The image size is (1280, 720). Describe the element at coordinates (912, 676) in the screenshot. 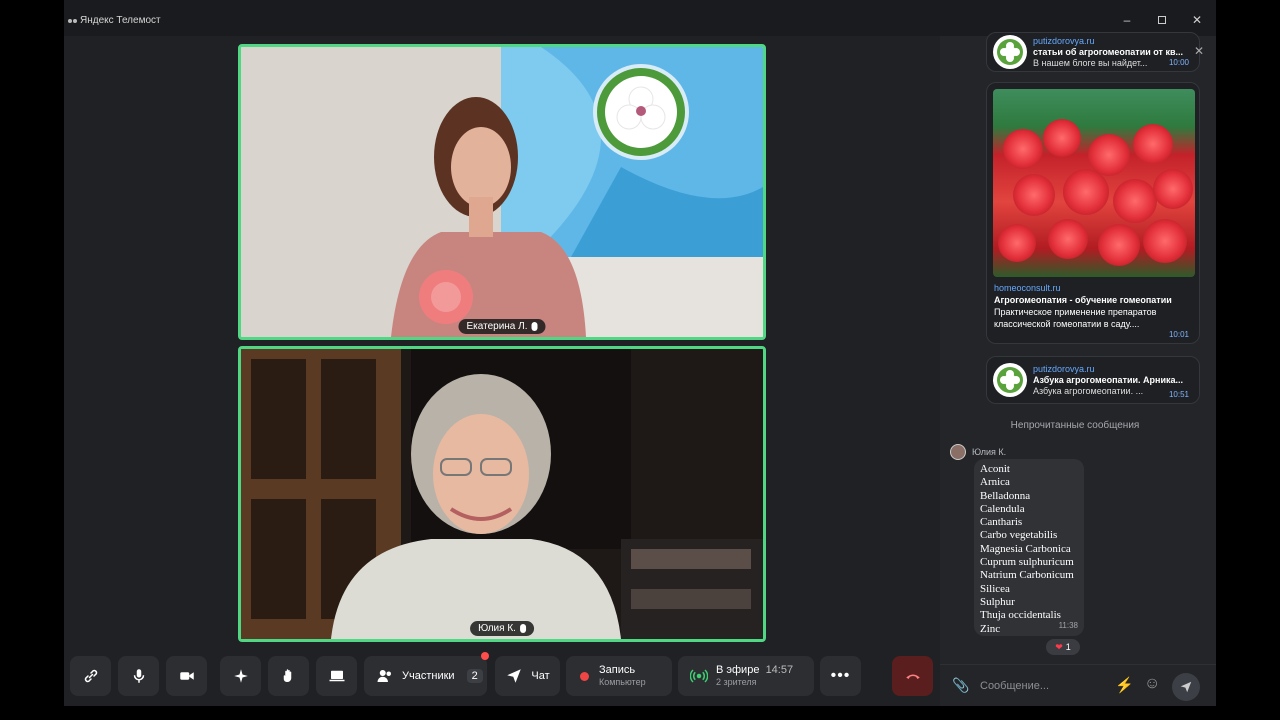

I see `end-call-button` at that location.